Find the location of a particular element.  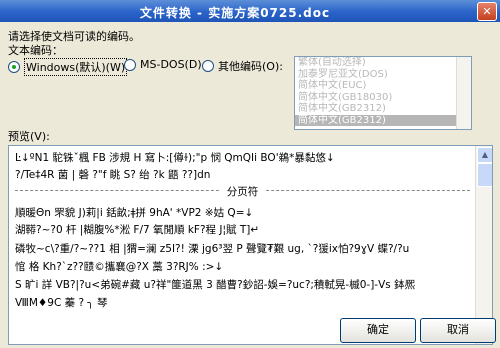

encoding-label: 文本编码： is located at coordinates (35, 50).